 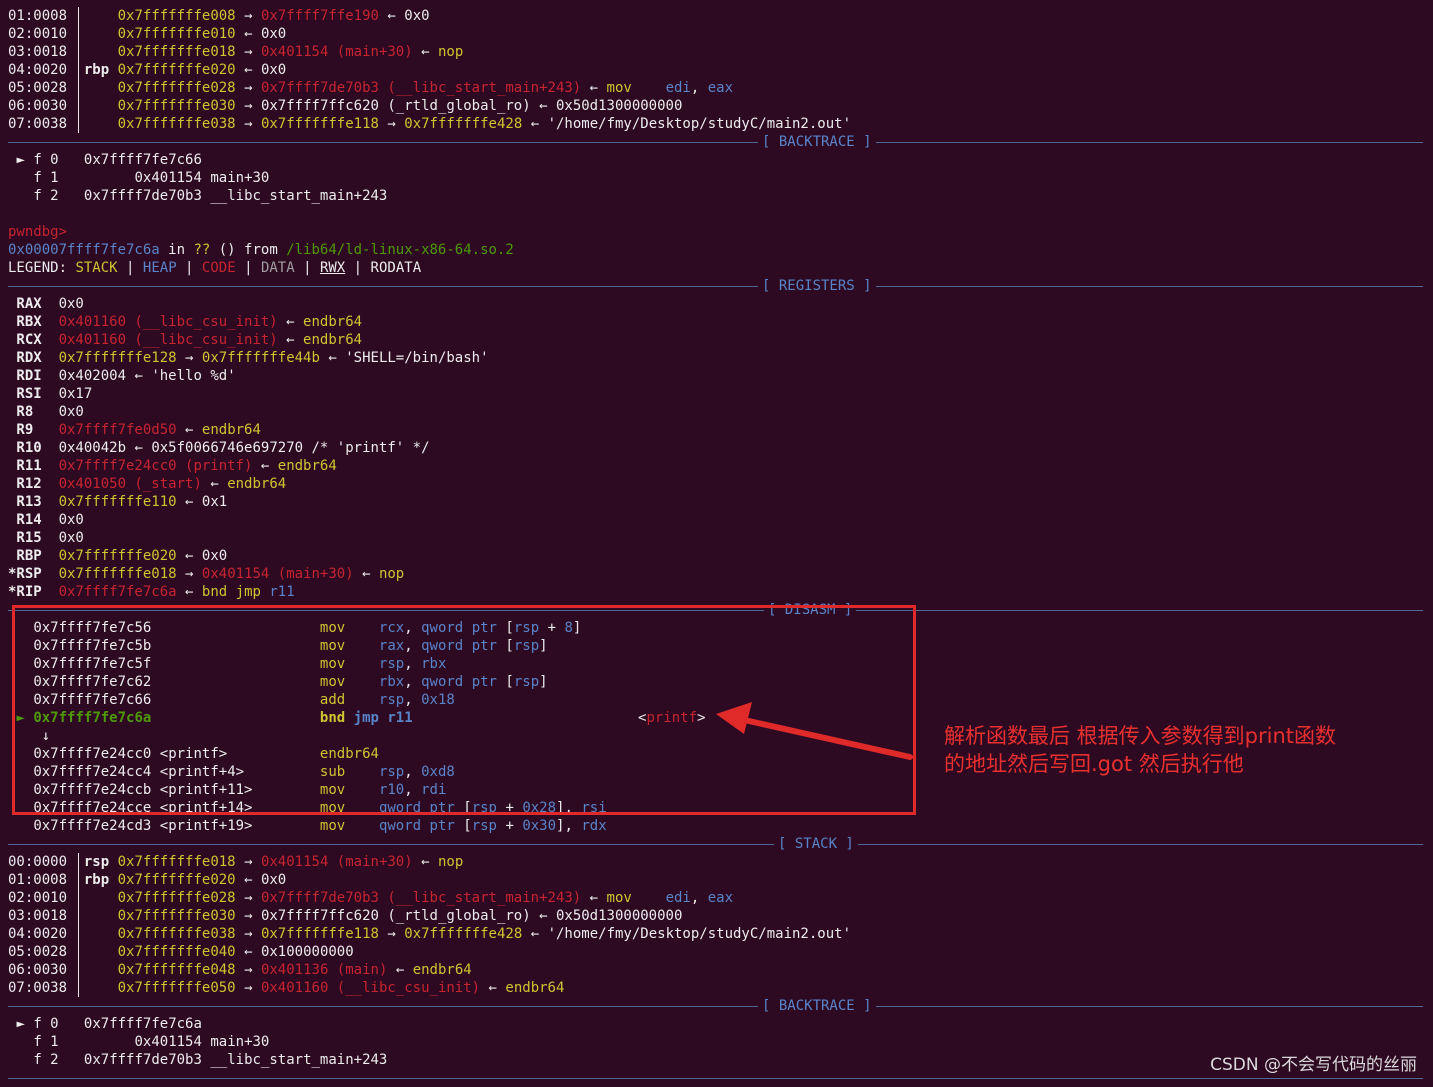 What do you see at coordinates (1313, 1065) in the screenshot?
I see `watermark: CSDN @不会写代码的丝丽` at bounding box center [1313, 1065].